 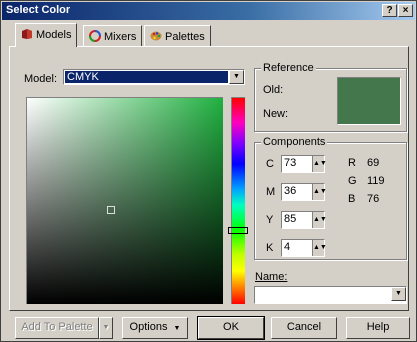 I want to click on model-select: CMYK ▼, so click(x=154, y=77).